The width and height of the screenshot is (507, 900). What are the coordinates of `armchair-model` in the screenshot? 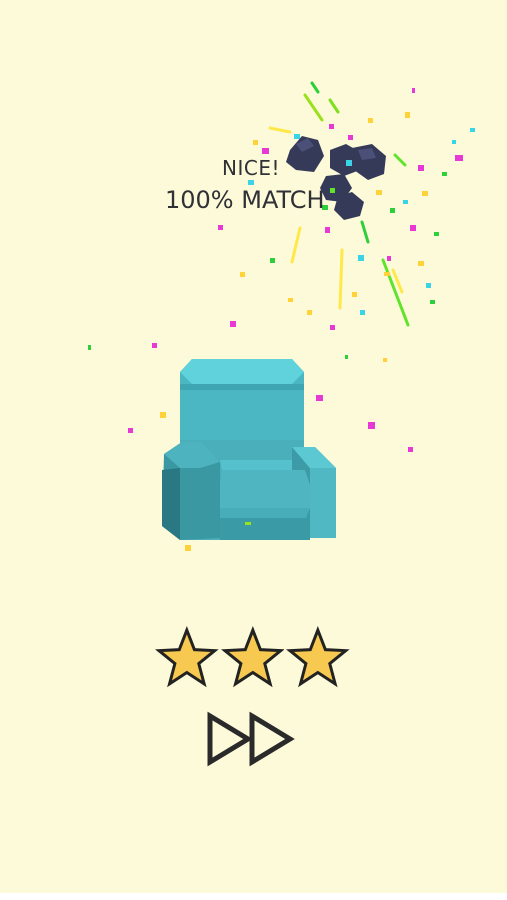 It's located at (249, 449).